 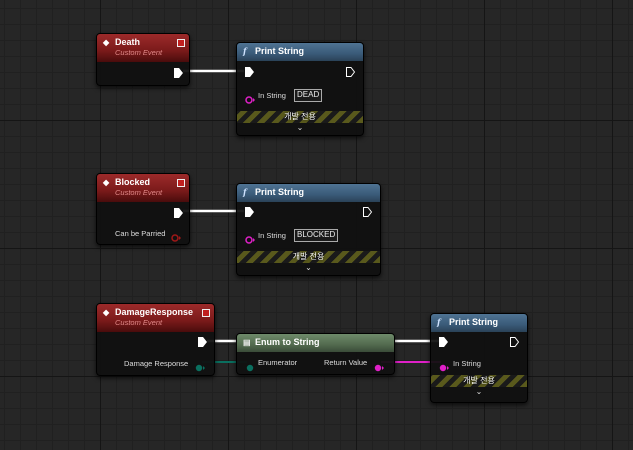 What do you see at coordinates (250, 368) in the screenshot?
I see `enum-input-pin` at bounding box center [250, 368].